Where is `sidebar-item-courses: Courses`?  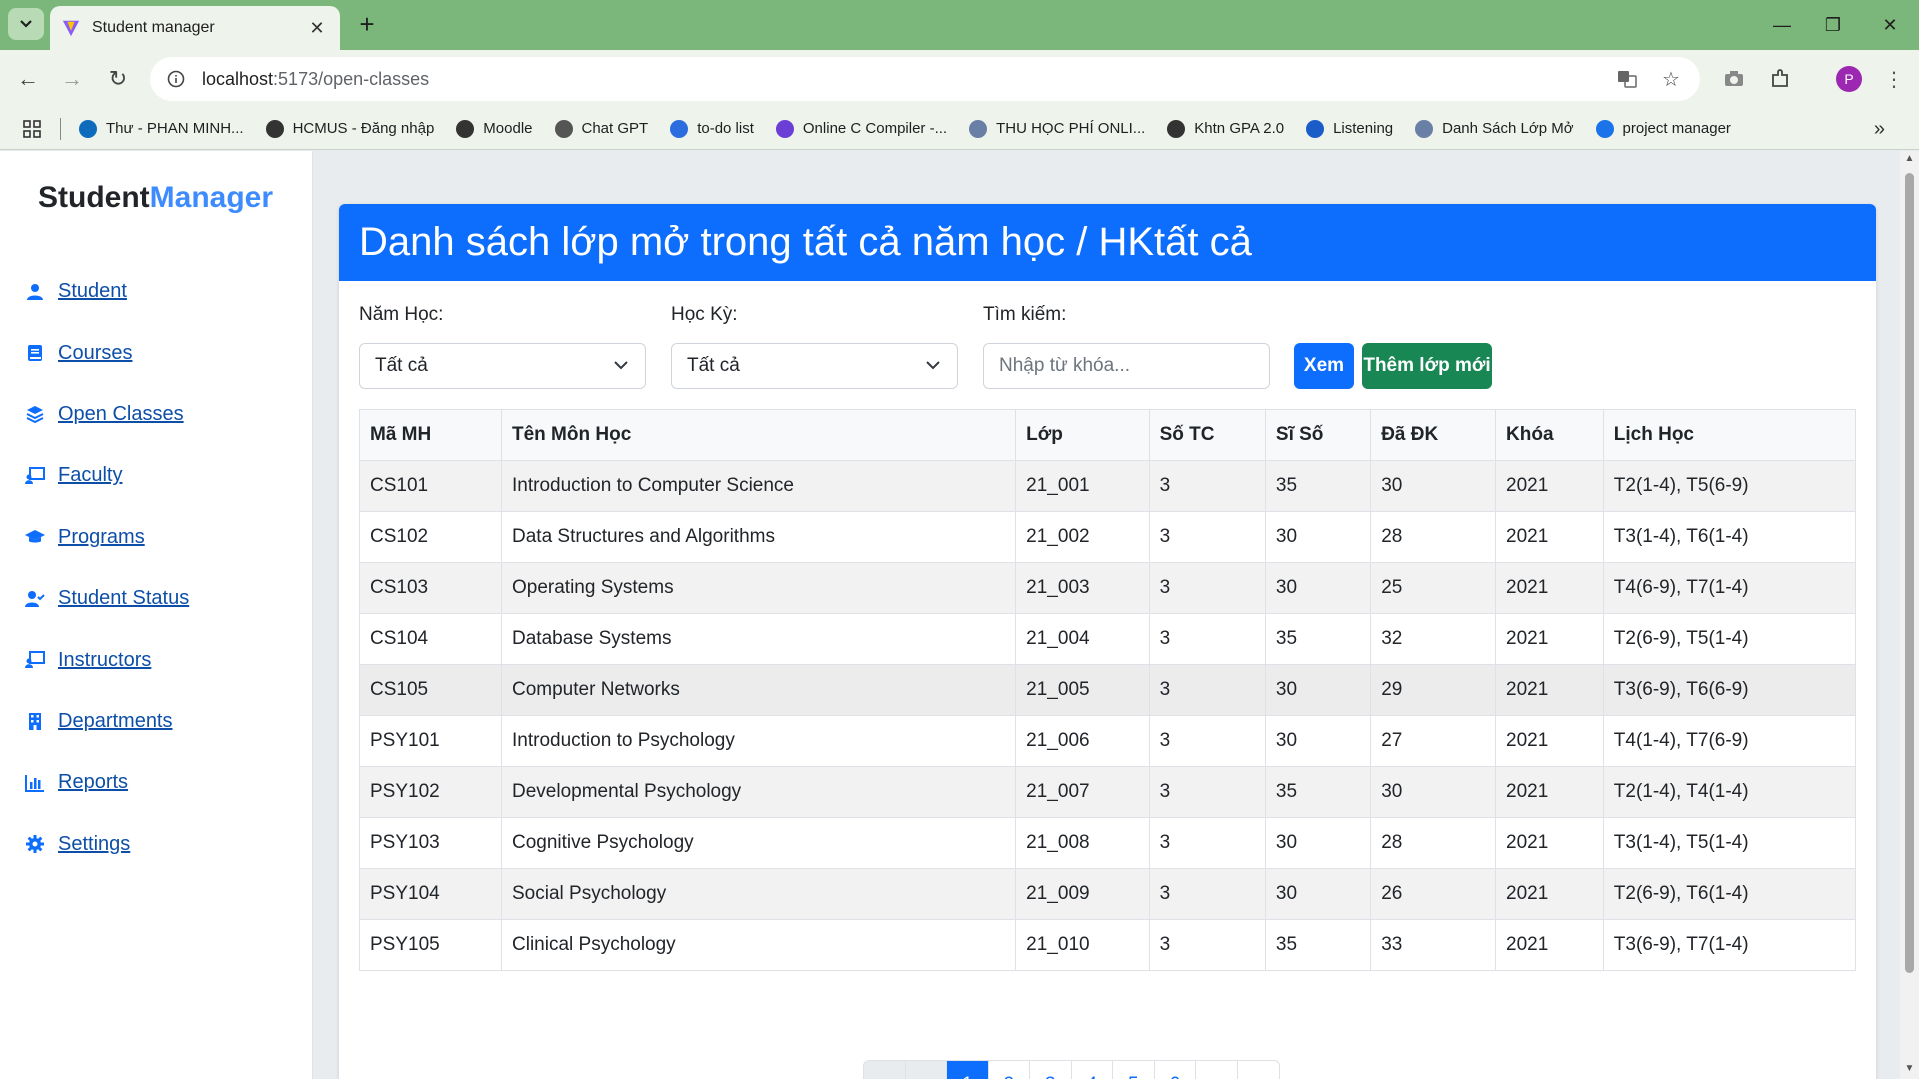
sidebar-item-courses: Courses is located at coordinates (106, 352).